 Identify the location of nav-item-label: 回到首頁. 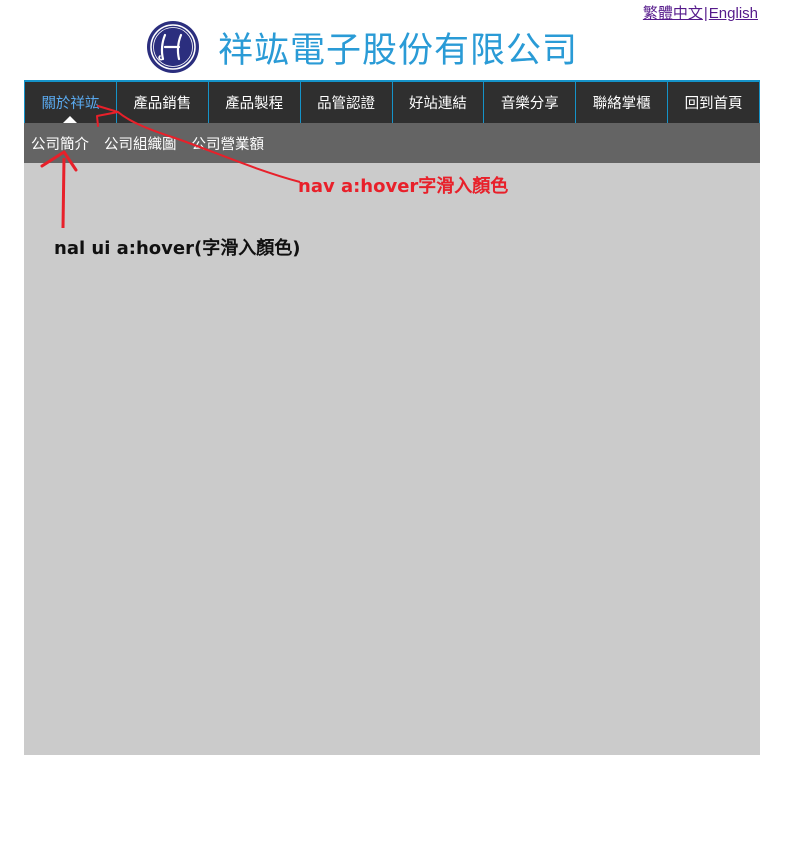
(713, 104).